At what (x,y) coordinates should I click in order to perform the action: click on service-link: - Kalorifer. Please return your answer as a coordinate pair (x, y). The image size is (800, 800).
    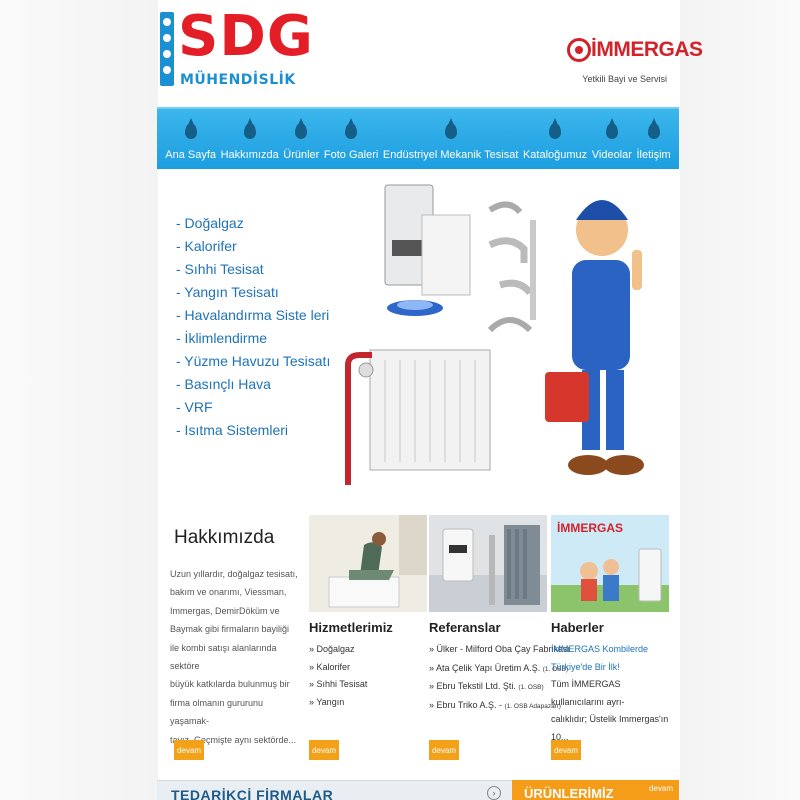
    Looking at the image, I should click on (253, 246).